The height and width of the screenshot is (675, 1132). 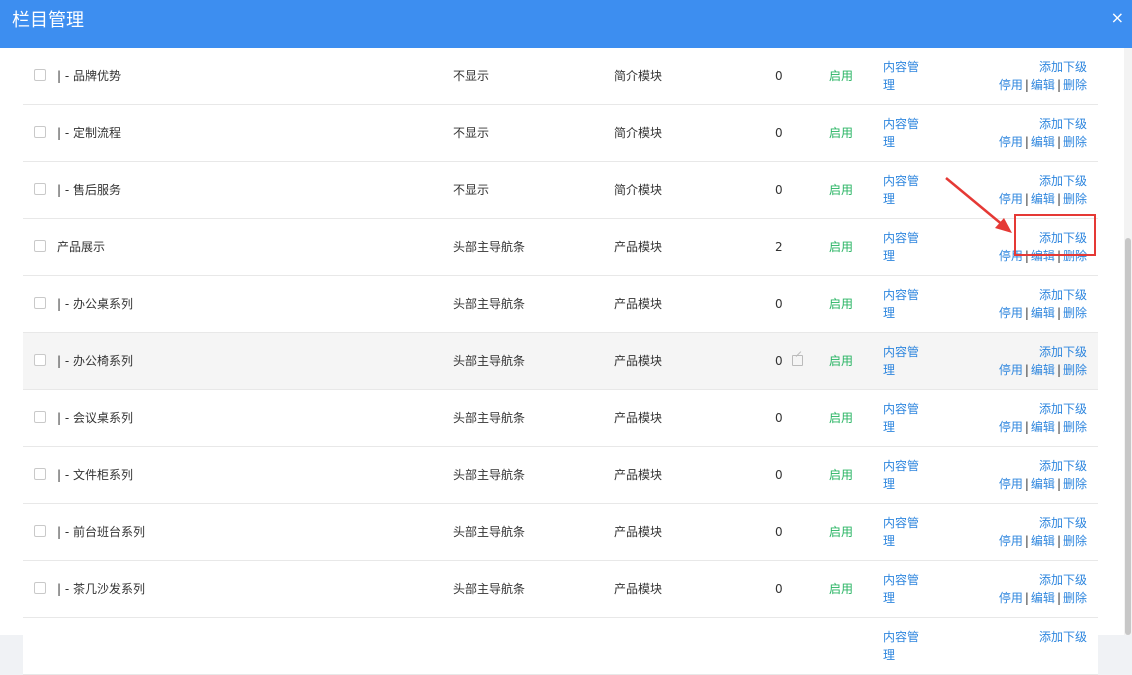 What do you see at coordinates (560, 304) in the screenshot?
I see `table-row: | - 办公桌系列 头部主导航条 产品模块 0 启用 内容管理 添加下级 停用 | 编辑 | 删除` at bounding box center [560, 304].